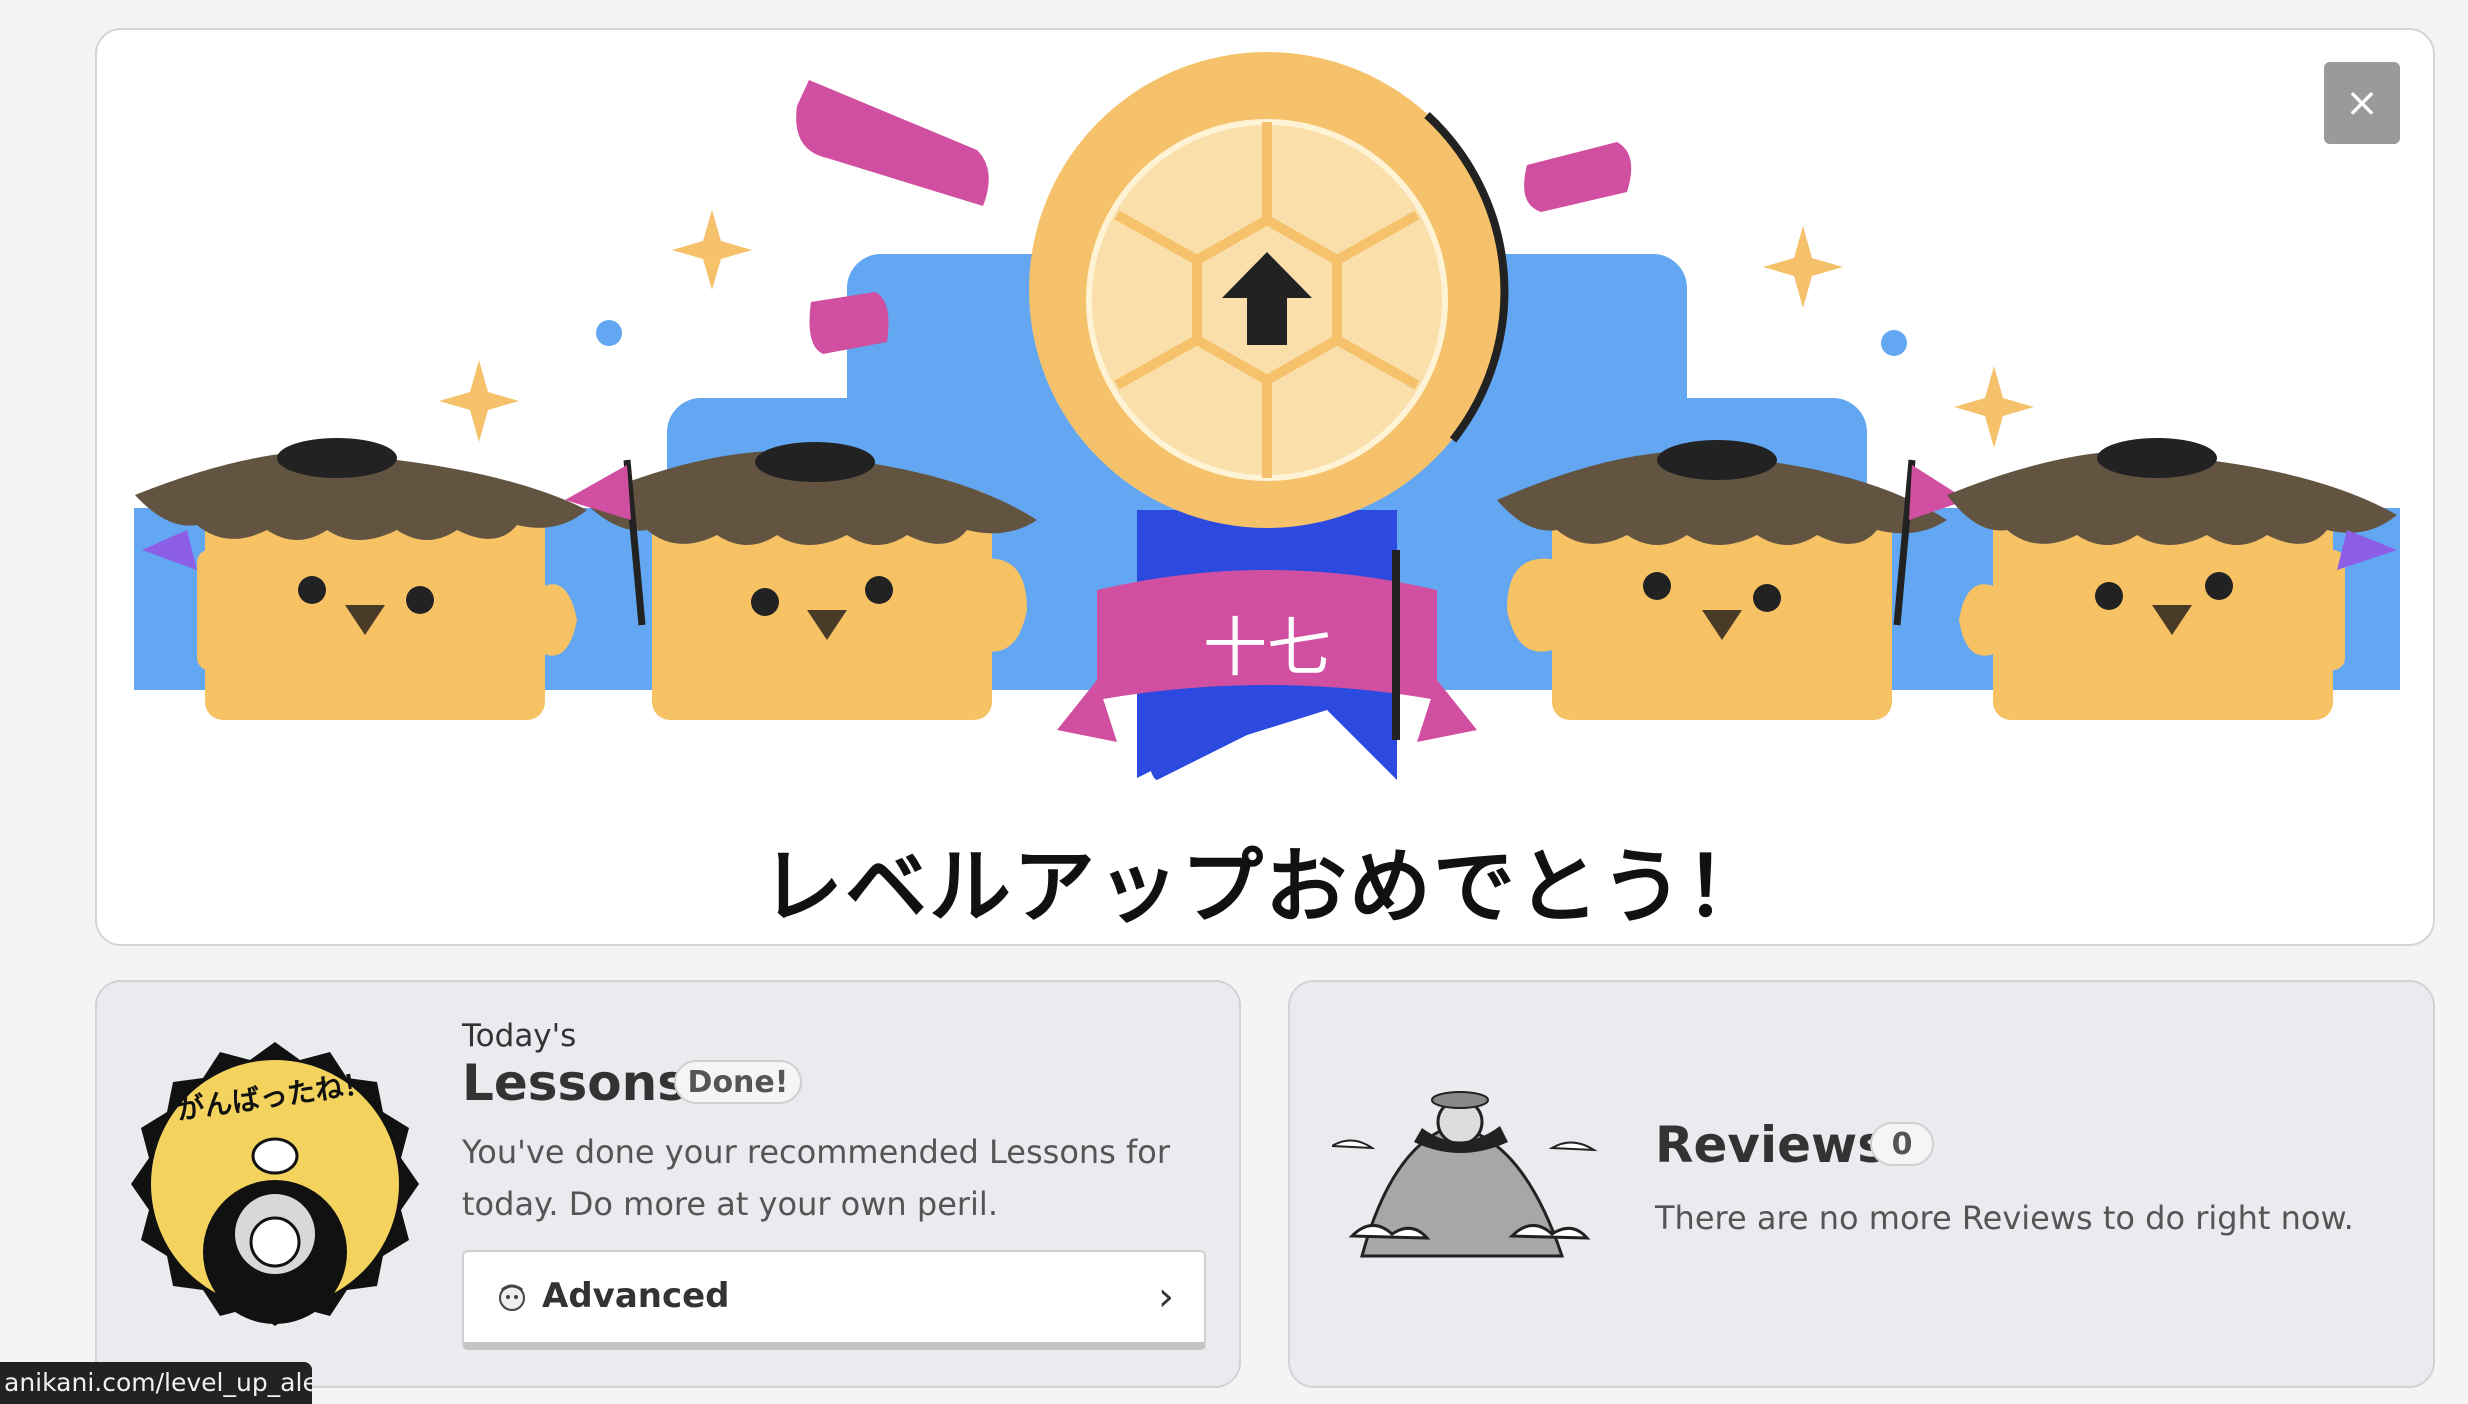  What do you see at coordinates (275, 1184) in the screenshot?
I see `well-done-sticker-icon: がんばったね！` at bounding box center [275, 1184].